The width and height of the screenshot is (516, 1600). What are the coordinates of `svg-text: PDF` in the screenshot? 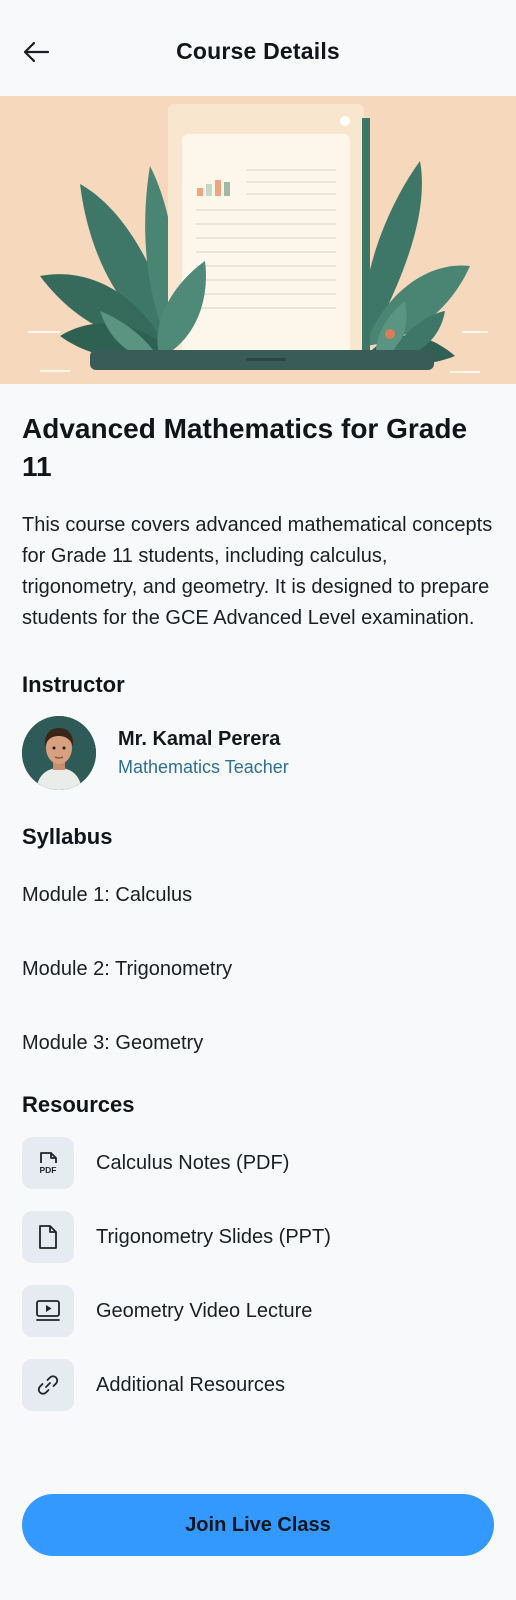 It's located at (48, 1170).